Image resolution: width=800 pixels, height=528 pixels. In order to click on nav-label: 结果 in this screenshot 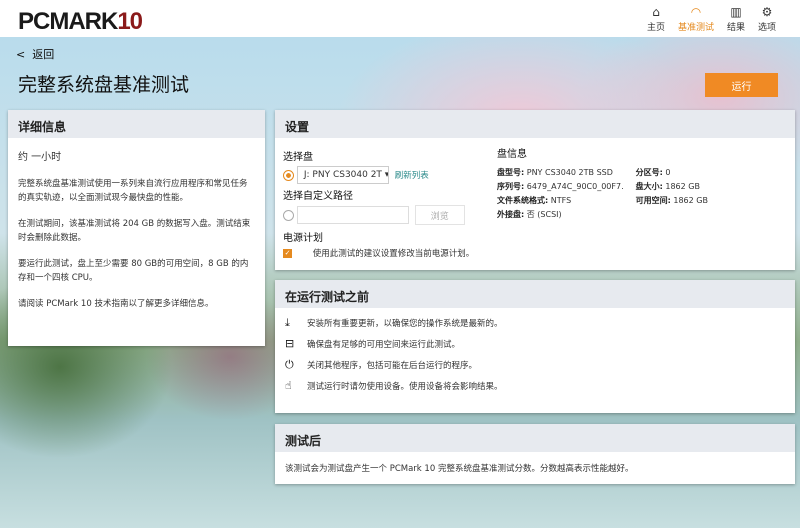, I will do `click(735, 28)`.